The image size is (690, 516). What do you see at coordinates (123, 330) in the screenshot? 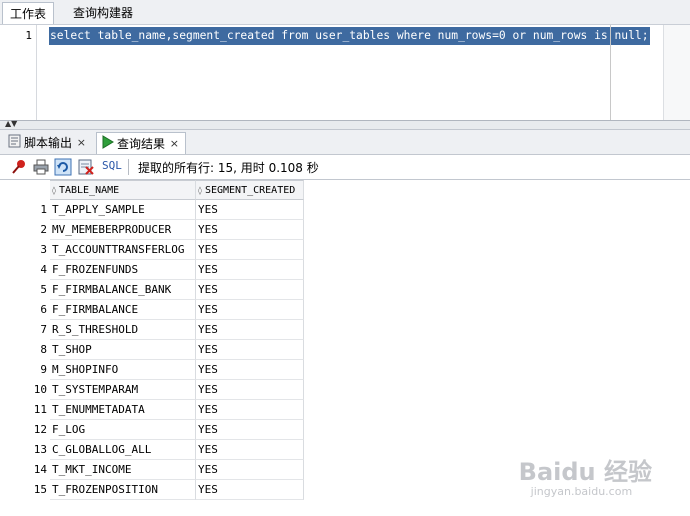
I see `cell-table-name: R_S_THRESHOLD` at bounding box center [123, 330].